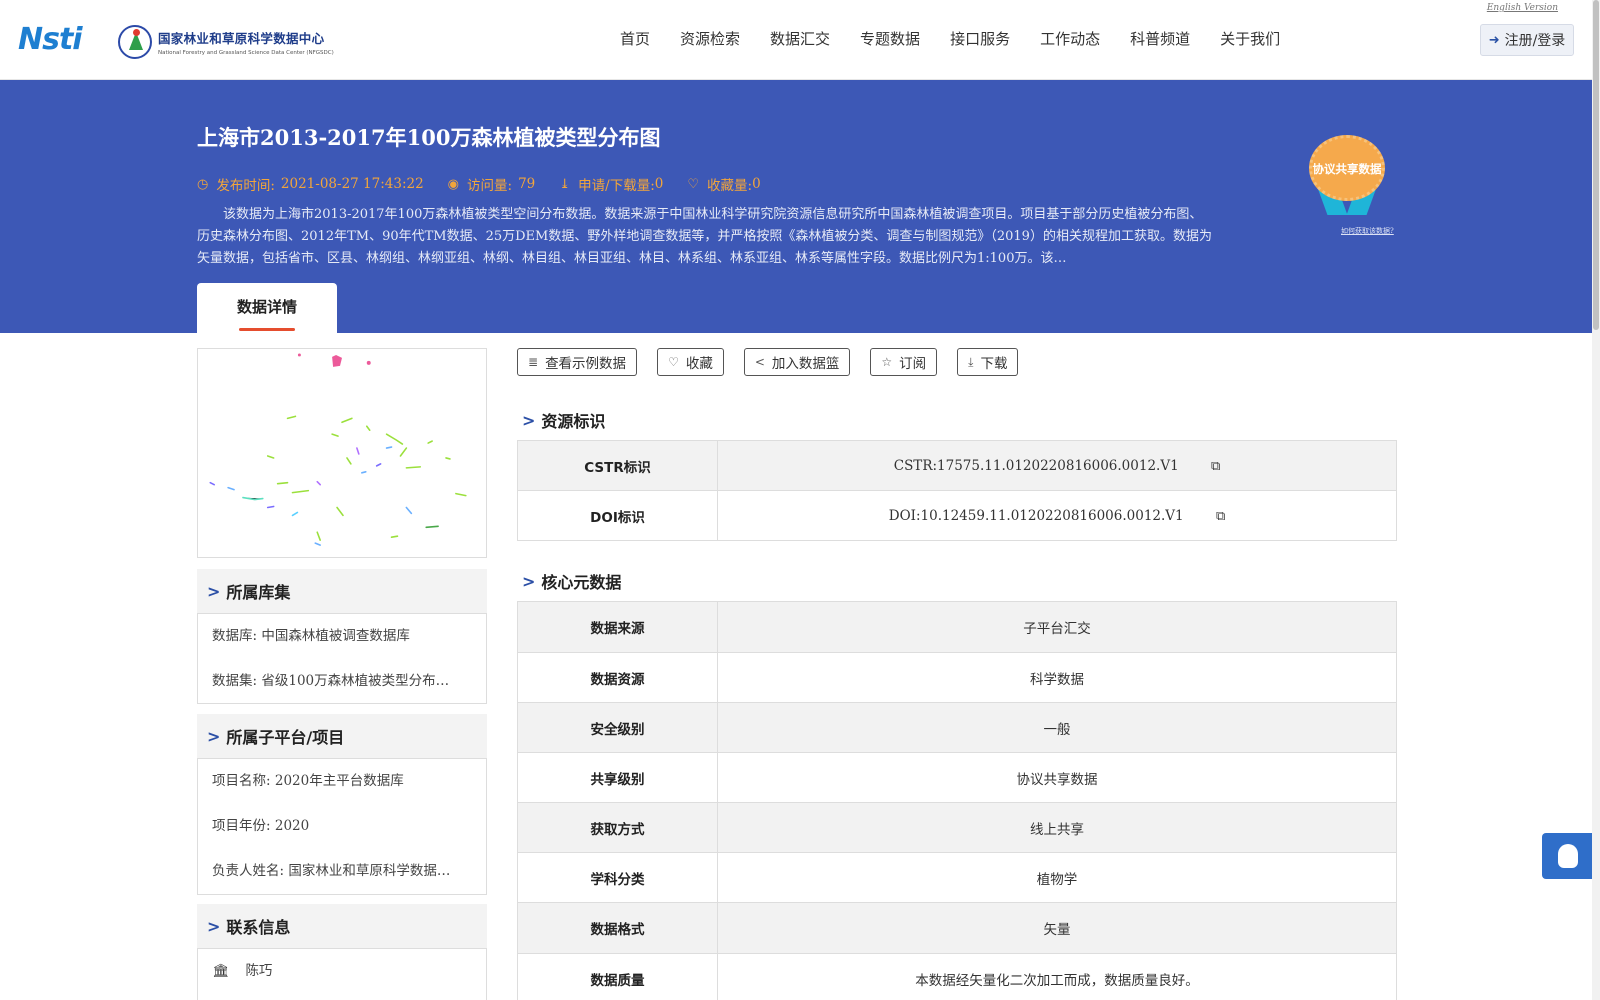 This screenshot has height=1000, width=1600. I want to click on project-year-row: 项目年份: 2020, so click(261, 826).